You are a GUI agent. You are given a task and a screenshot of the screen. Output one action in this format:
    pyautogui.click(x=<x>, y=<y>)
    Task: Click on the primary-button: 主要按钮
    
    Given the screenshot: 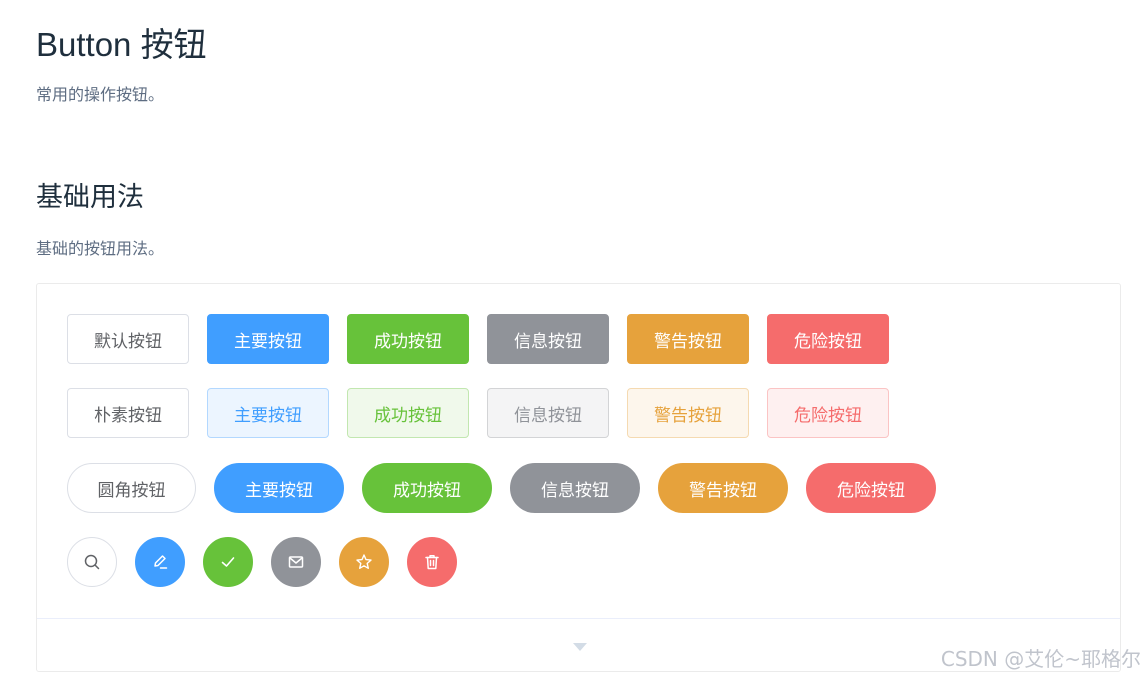 What is the action you would take?
    pyautogui.click(x=268, y=339)
    